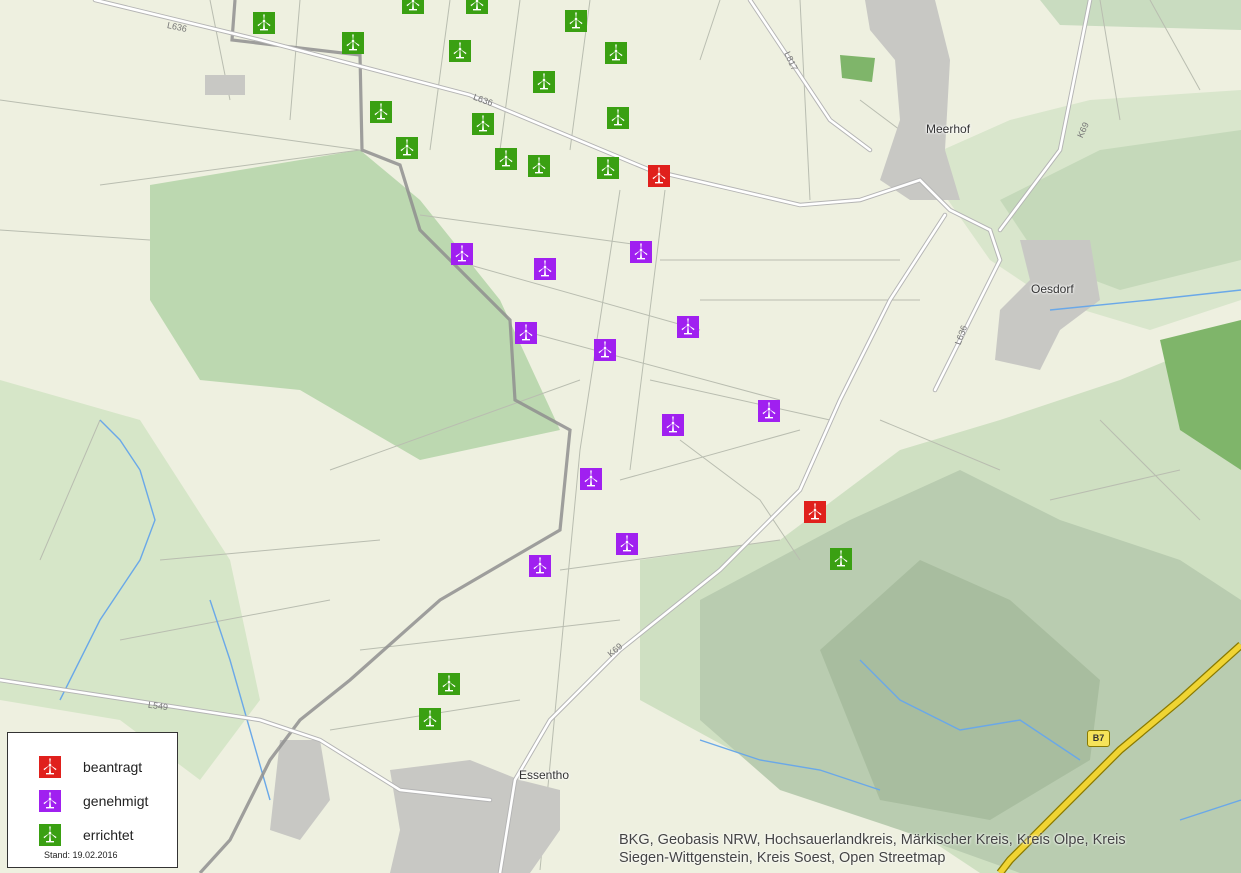 Image resolution: width=1241 pixels, height=873 pixels. What do you see at coordinates (113, 767) in the screenshot?
I see `legend-label: beantragt` at bounding box center [113, 767].